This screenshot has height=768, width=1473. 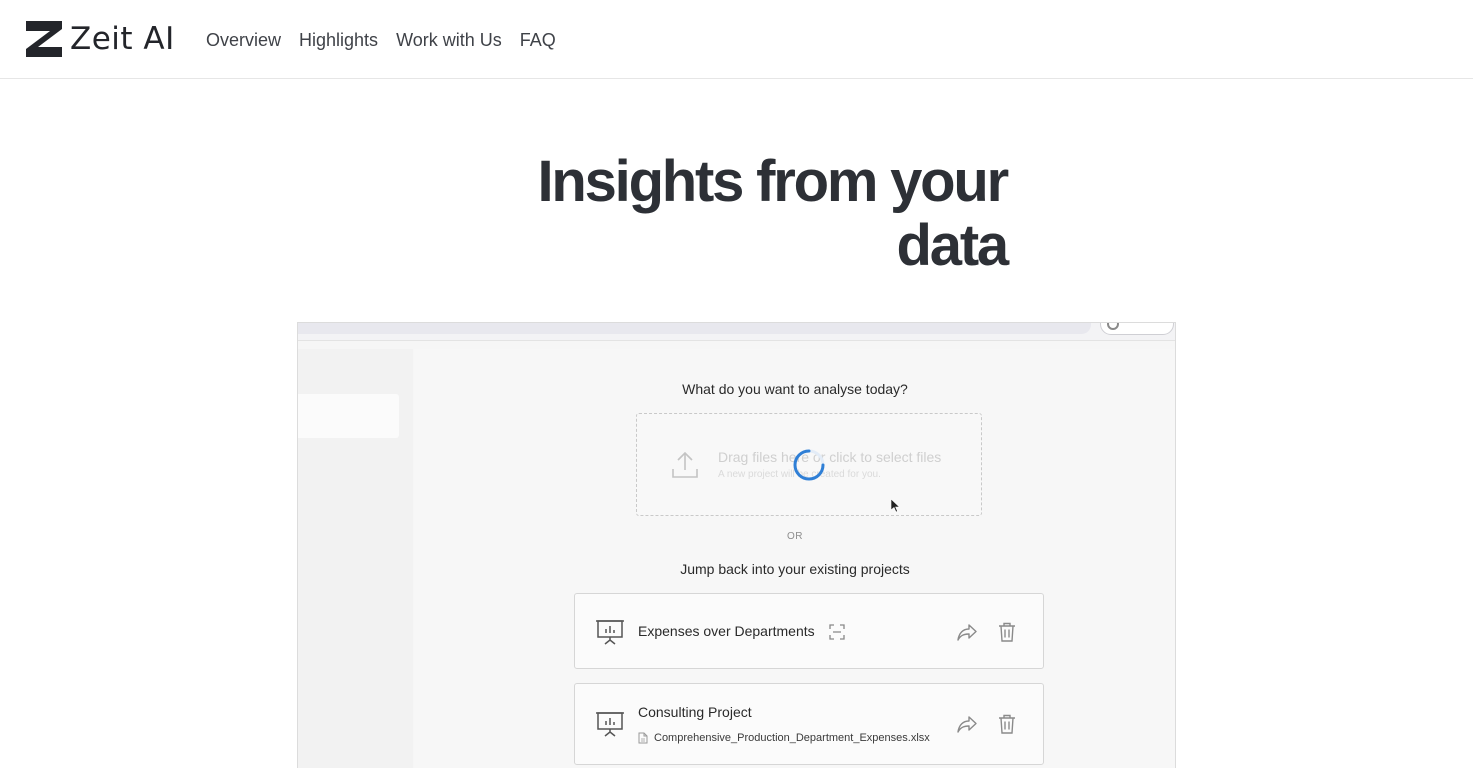 I want to click on logo-text: Zeit AI, so click(x=122, y=39).